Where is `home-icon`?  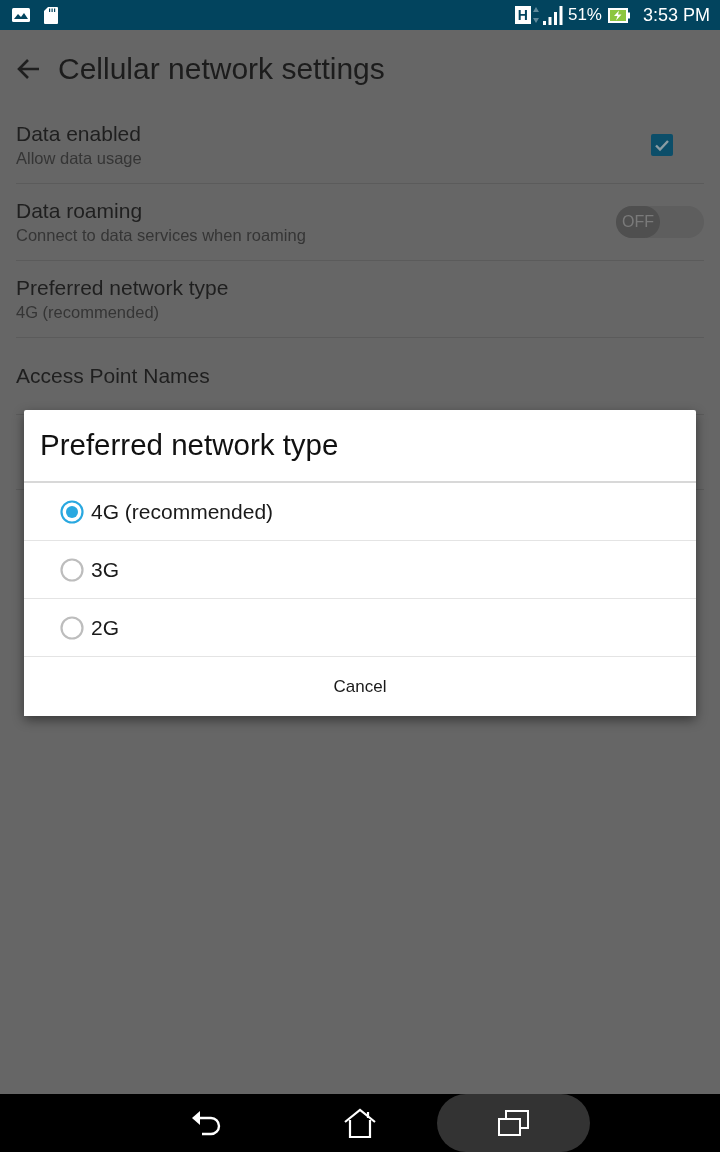 home-icon is located at coordinates (360, 1123).